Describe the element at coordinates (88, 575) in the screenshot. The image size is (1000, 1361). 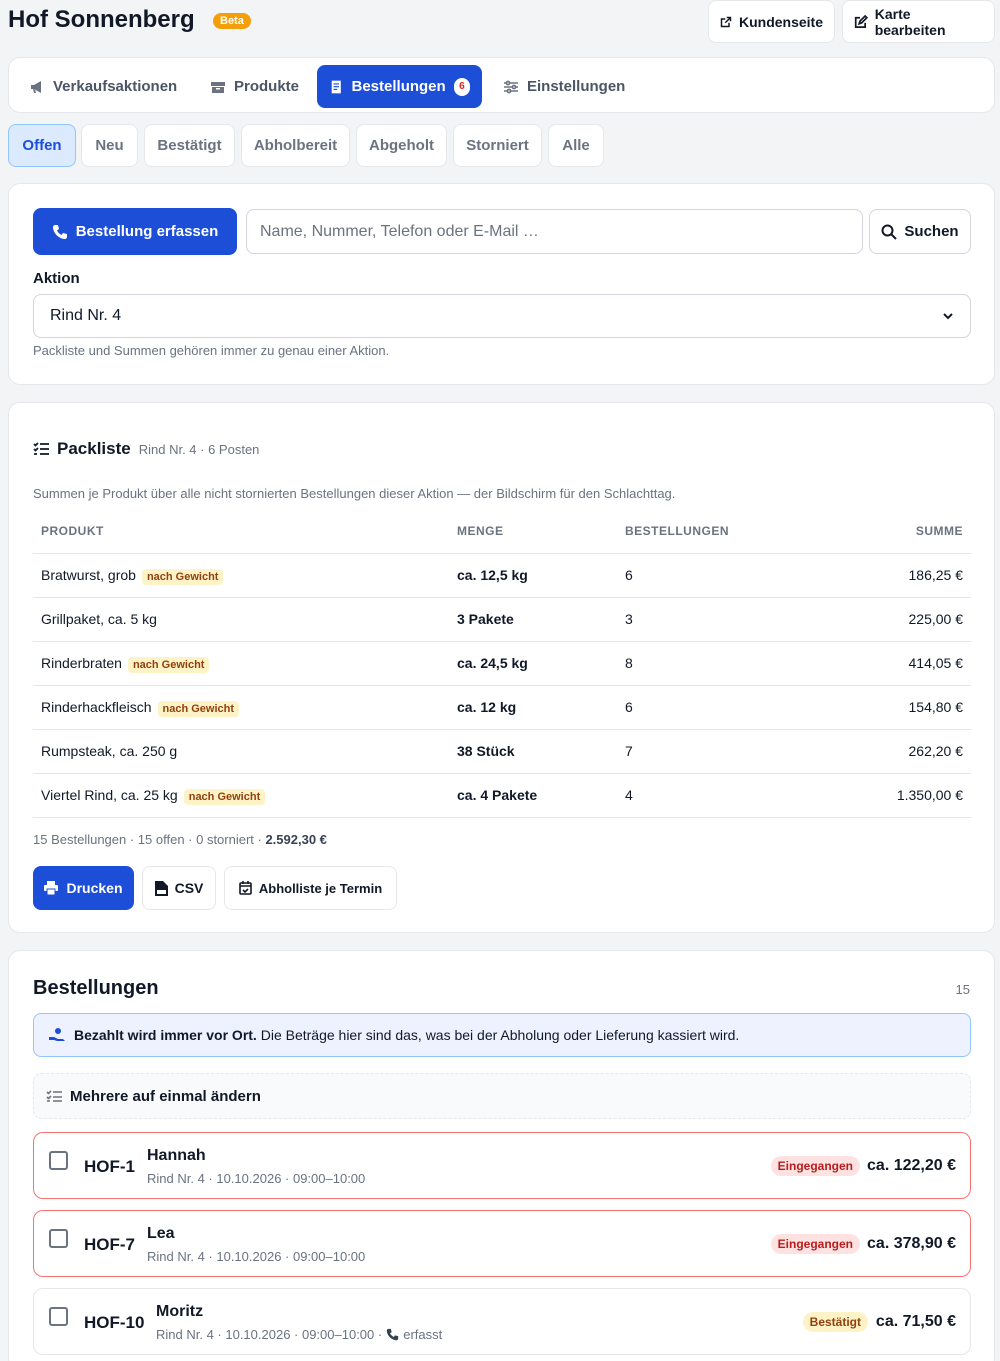
I see `product-name: Bratwurst, grob` at that location.